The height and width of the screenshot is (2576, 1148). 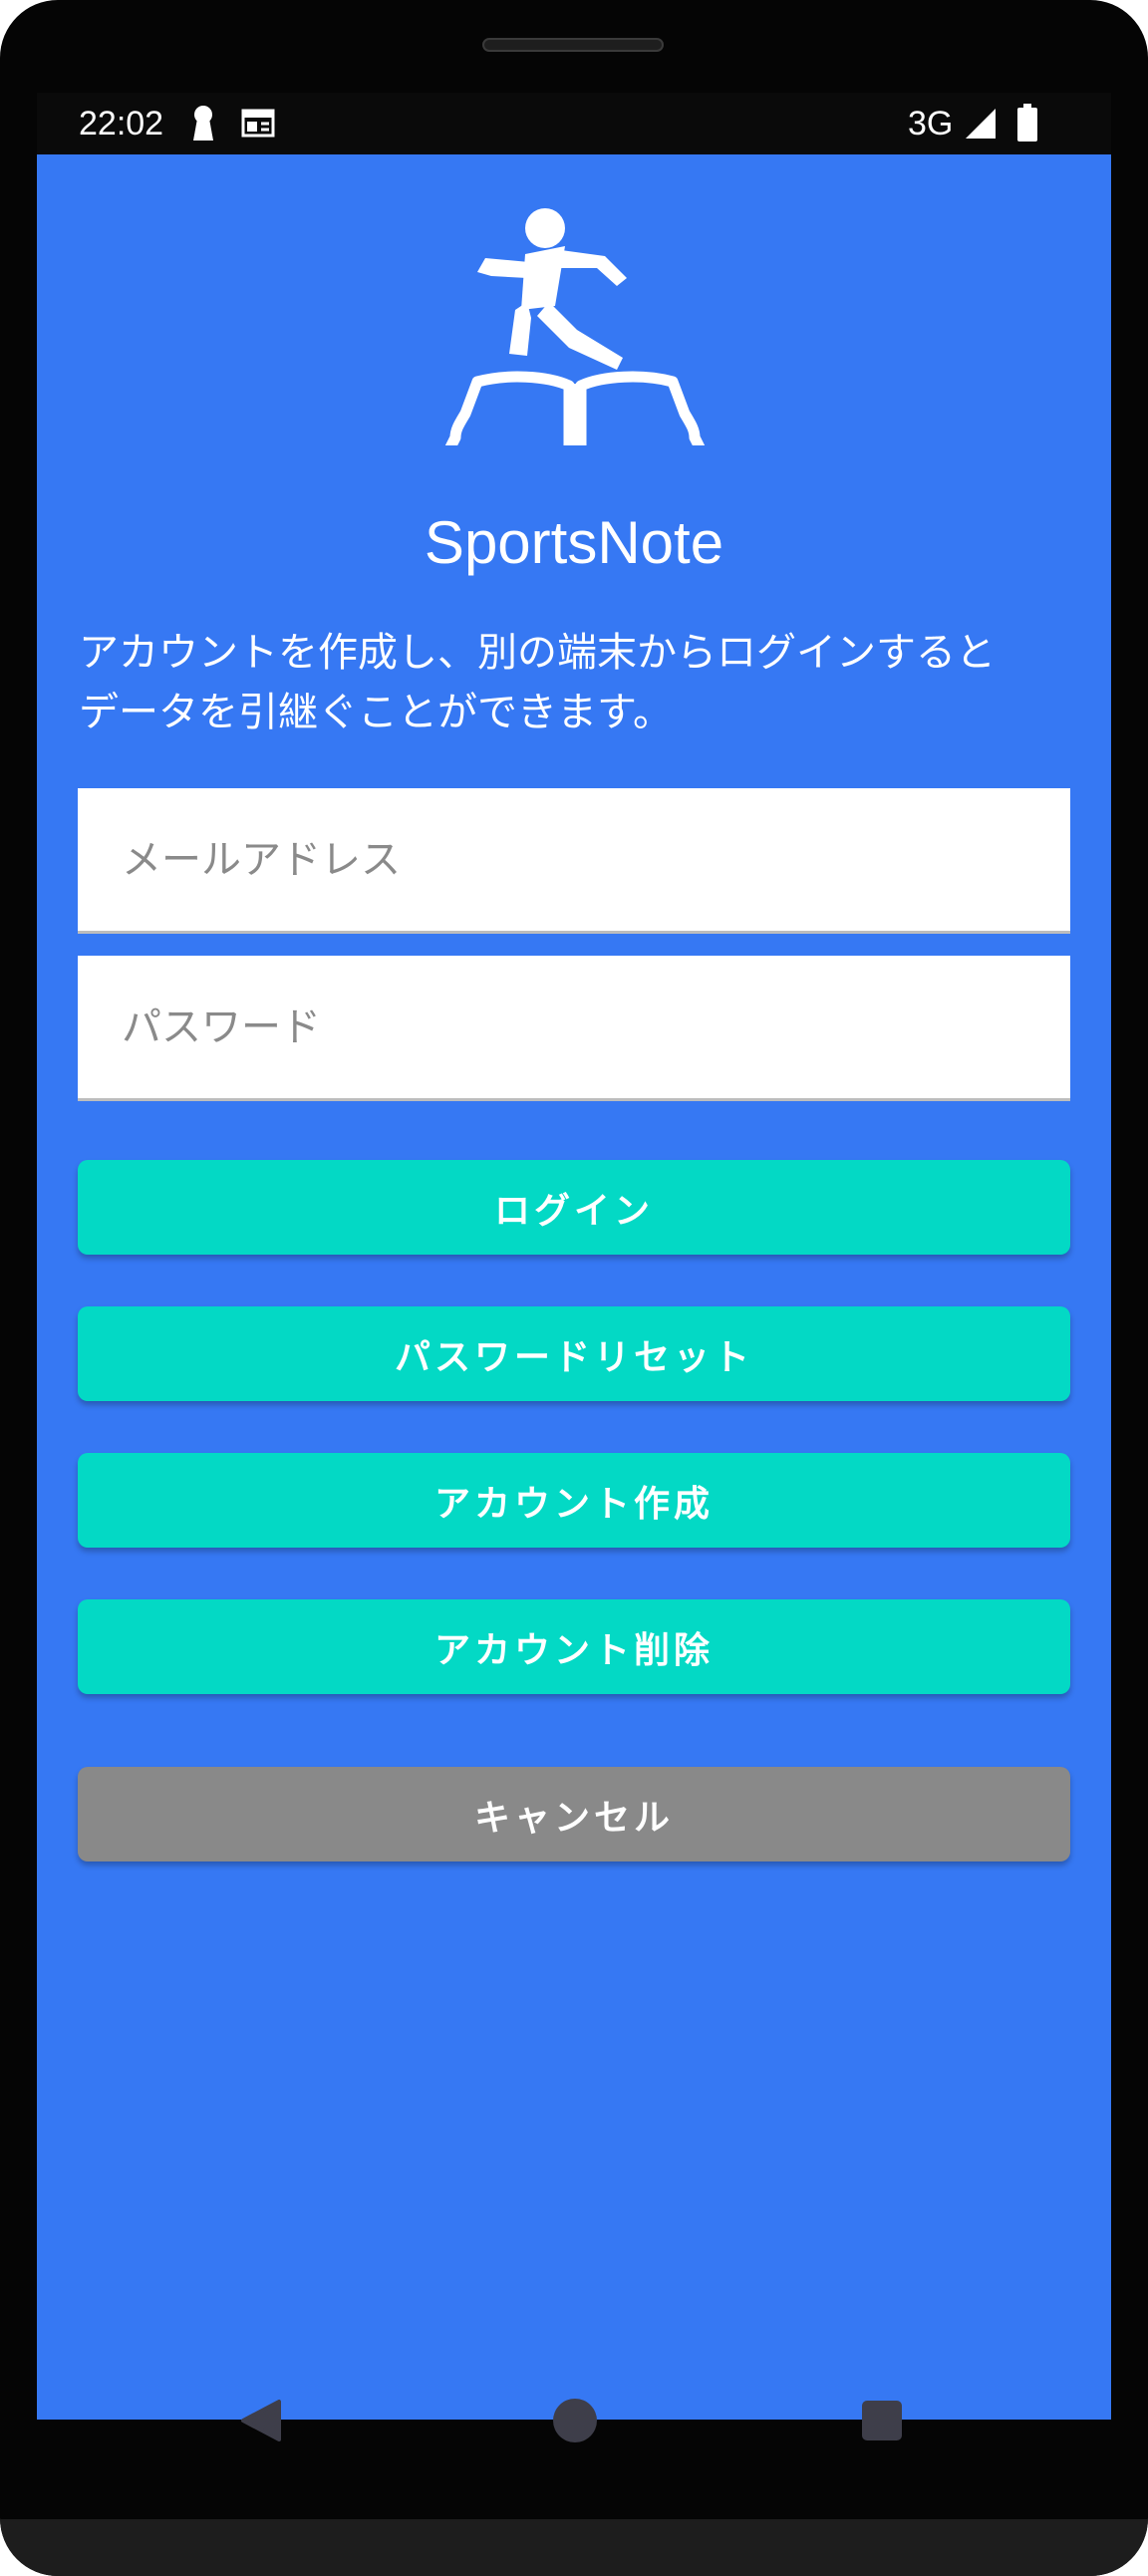 I want to click on device-bottom-bezel, so click(x=574, y=2547).